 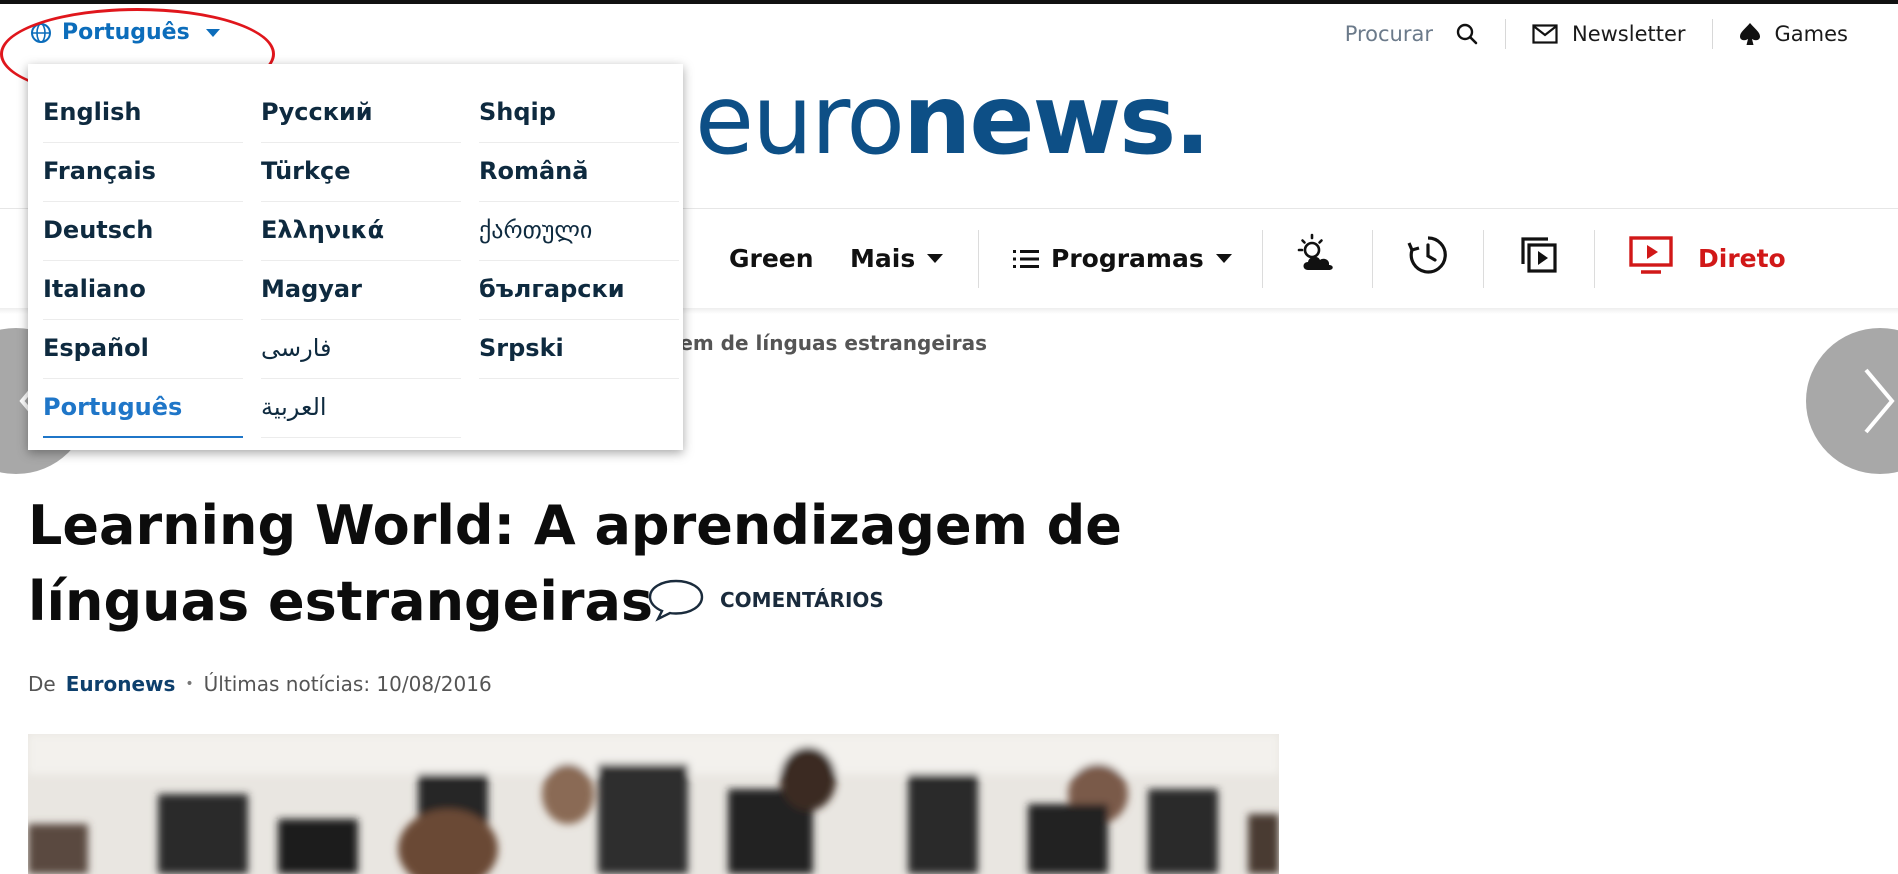 I want to click on language-switcher: Português, so click(x=125, y=32).